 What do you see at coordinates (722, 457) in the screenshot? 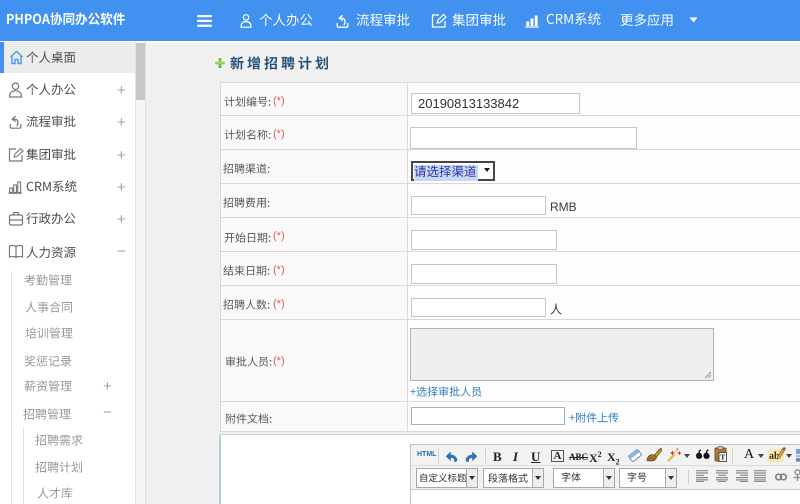
I see `svg-text: T` at bounding box center [722, 457].